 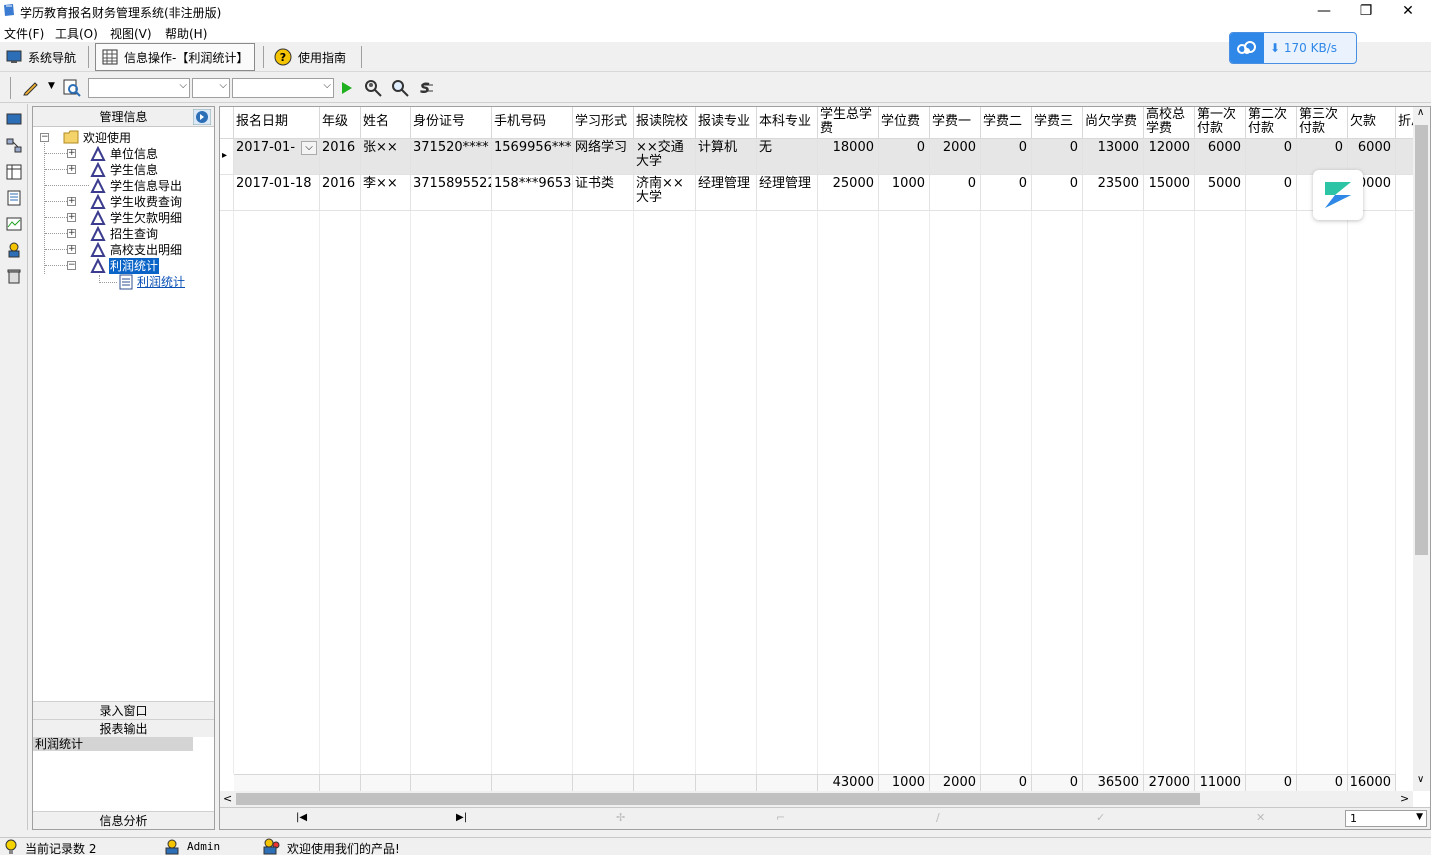 I want to click on table-cell: 2000, so click(x=955, y=157).